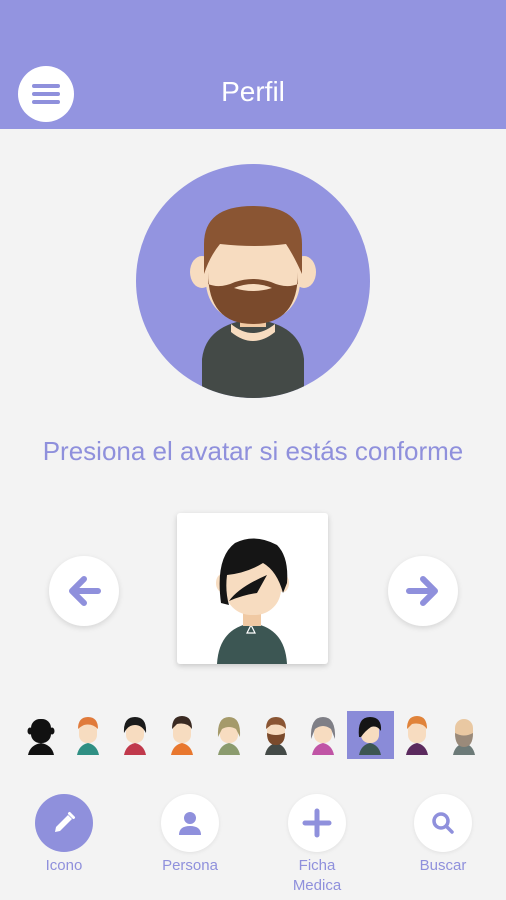  I want to click on olive-hair-girl-avatar-icon, so click(229, 736).